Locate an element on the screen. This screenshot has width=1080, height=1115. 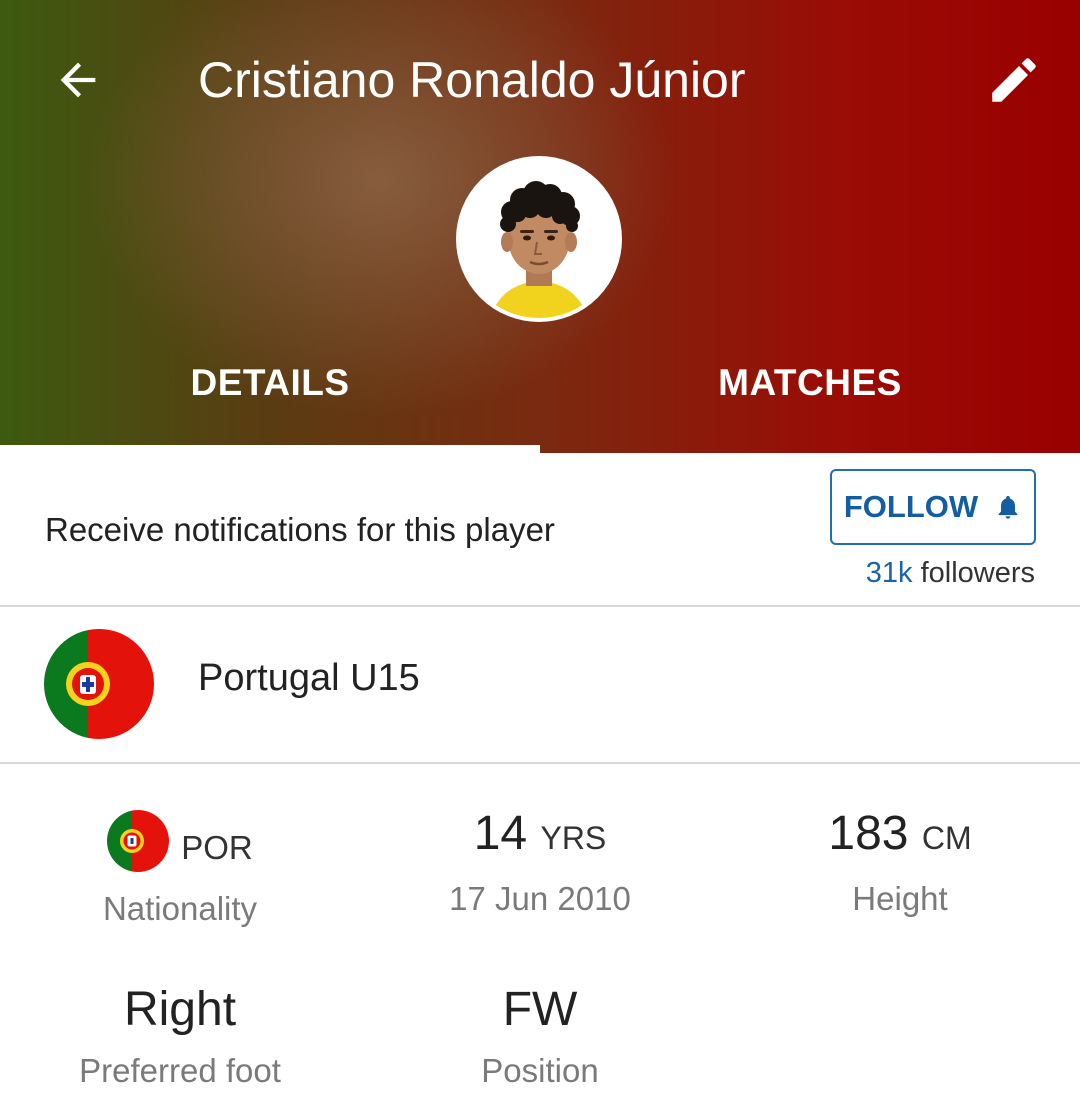
followers-label: followers is located at coordinates (977, 573).